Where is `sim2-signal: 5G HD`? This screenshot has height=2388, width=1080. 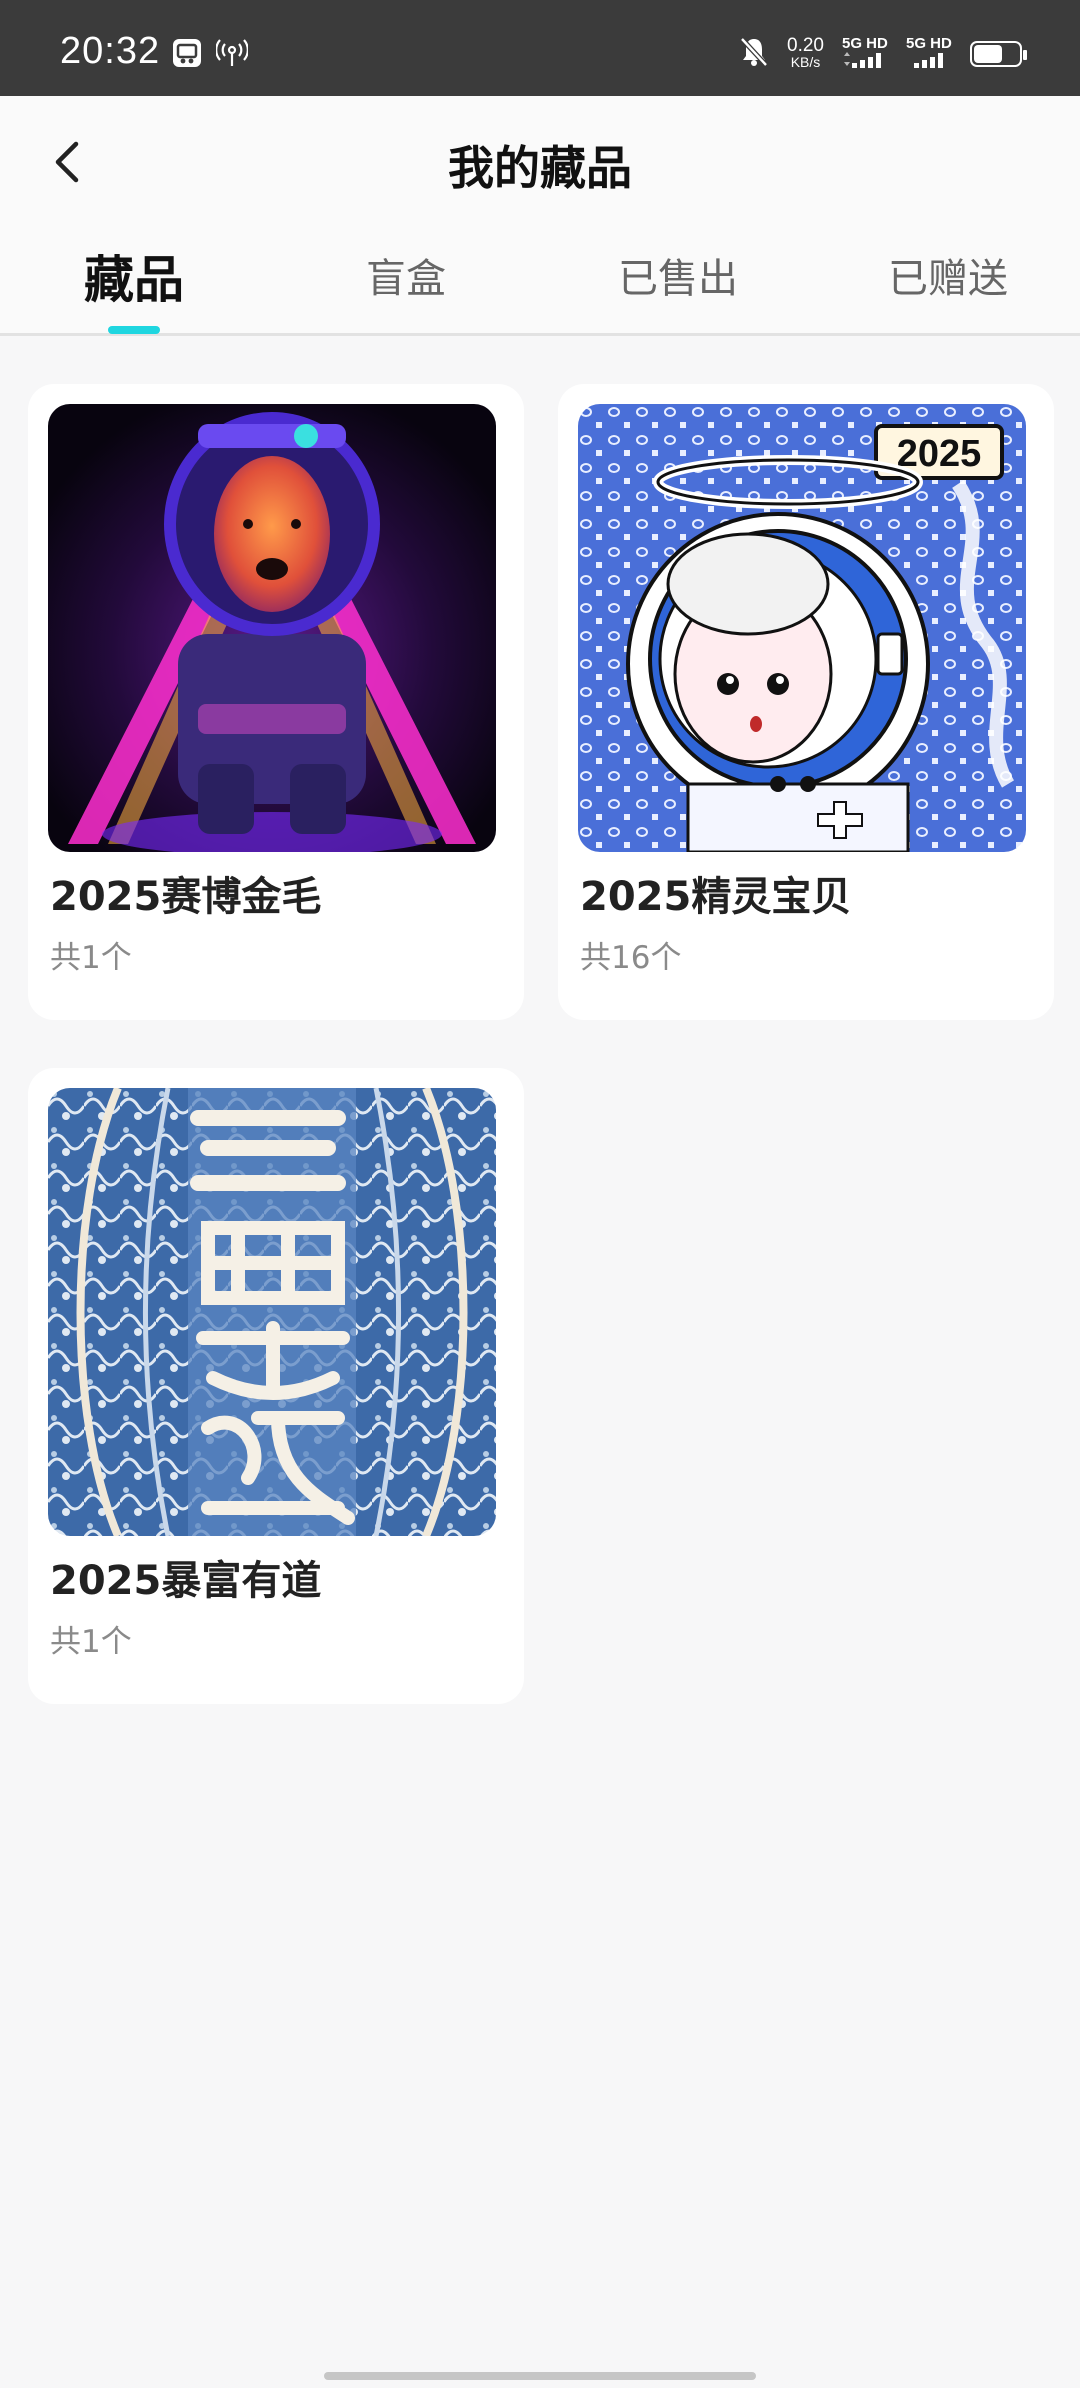
sim2-signal: 5G HD is located at coordinates (929, 54).